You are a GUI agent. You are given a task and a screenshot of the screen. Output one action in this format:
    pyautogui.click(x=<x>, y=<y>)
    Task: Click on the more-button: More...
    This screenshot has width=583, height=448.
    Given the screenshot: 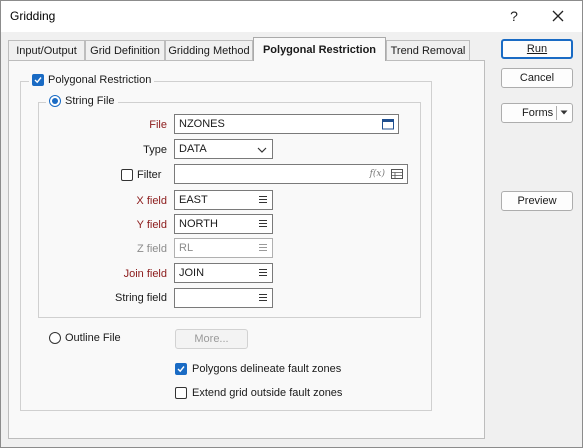 What is the action you would take?
    pyautogui.click(x=211, y=339)
    